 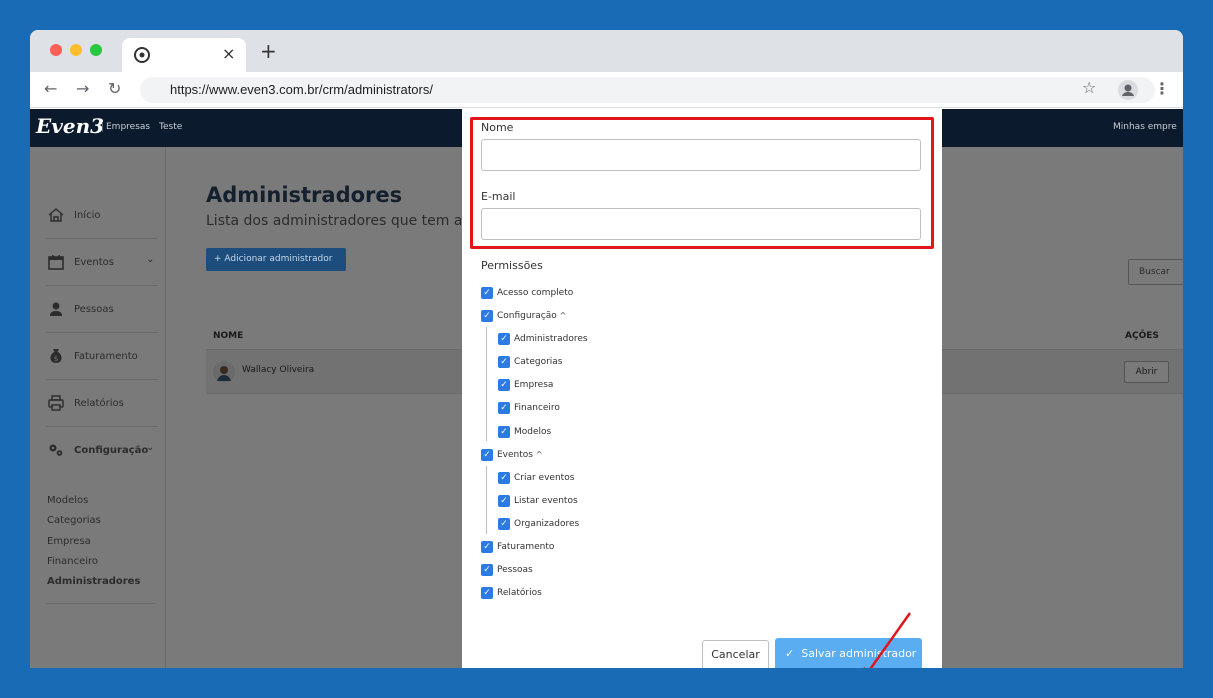 I want to click on permission-label: Criar eventos, so click(x=544, y=478).